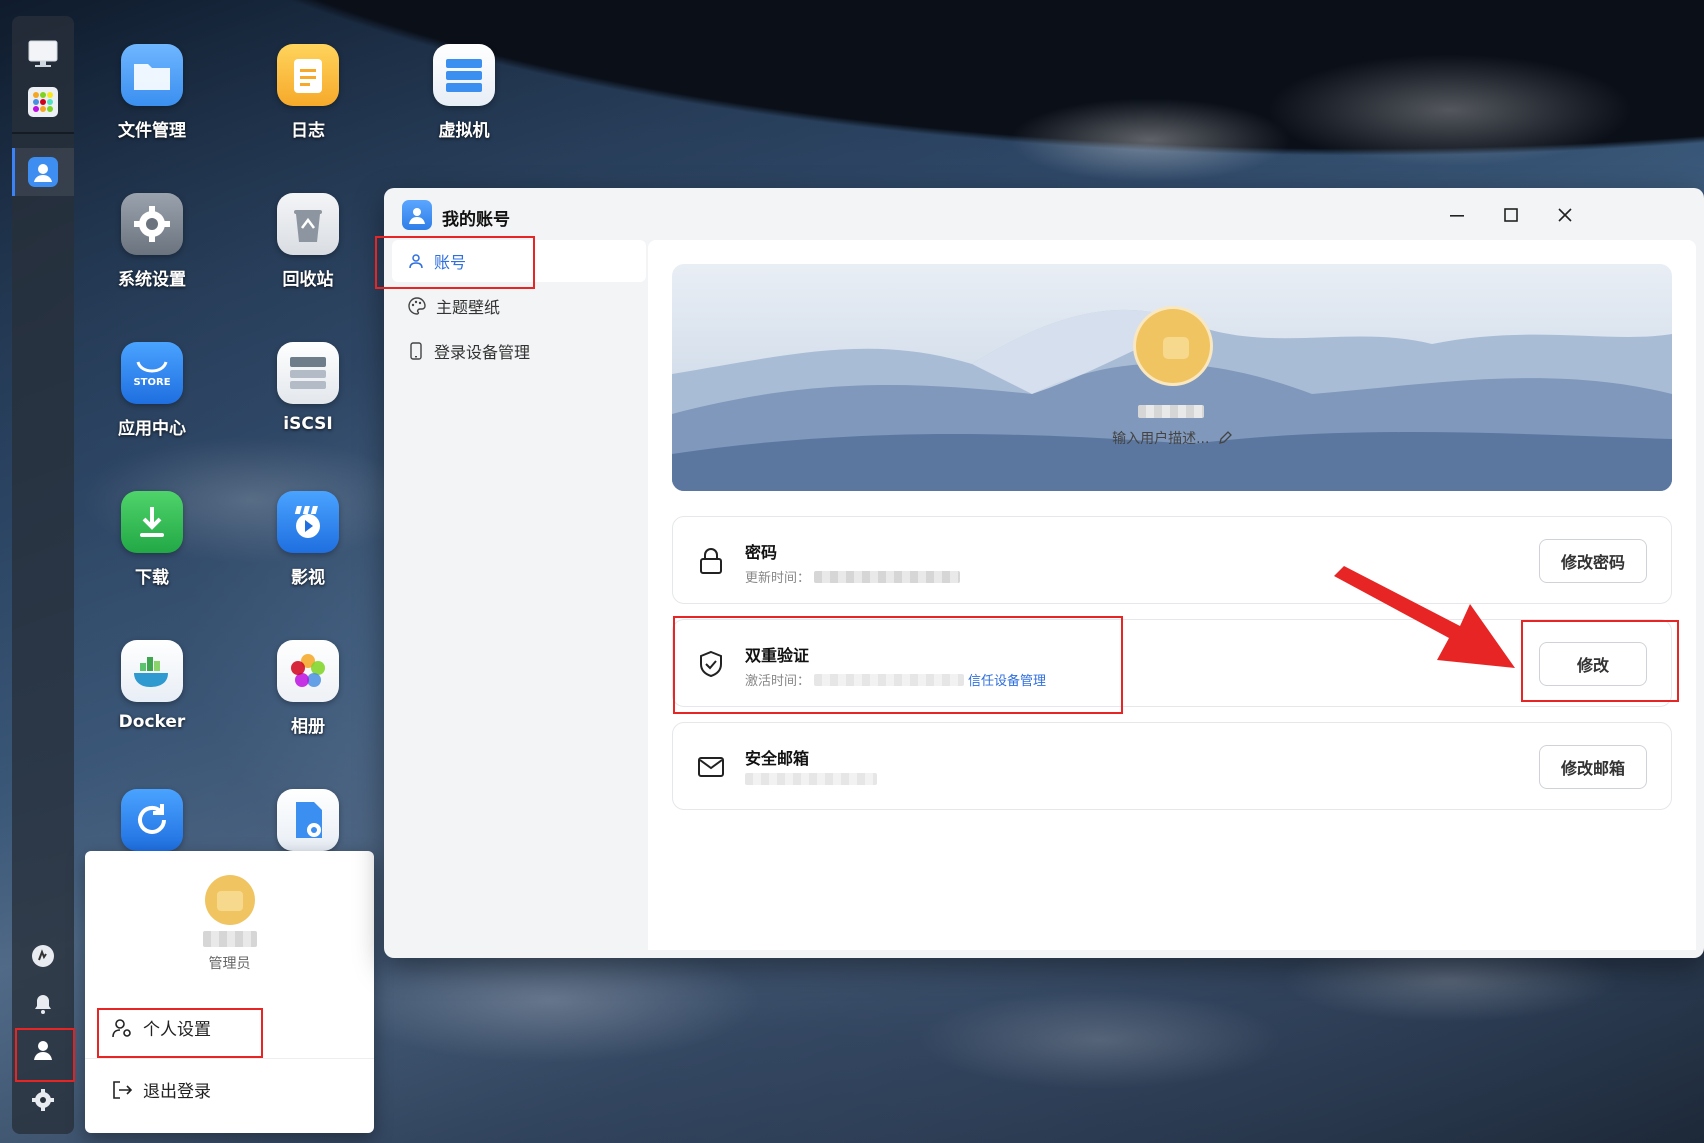  I want to click on desktop-icon, so click(43, 54).